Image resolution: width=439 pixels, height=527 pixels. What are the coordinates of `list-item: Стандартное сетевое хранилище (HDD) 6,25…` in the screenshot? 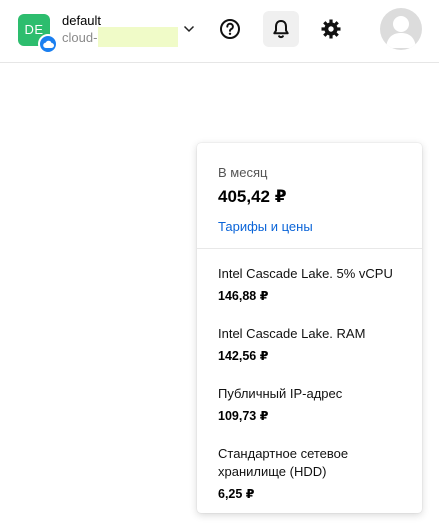 It's located at (293, 473).